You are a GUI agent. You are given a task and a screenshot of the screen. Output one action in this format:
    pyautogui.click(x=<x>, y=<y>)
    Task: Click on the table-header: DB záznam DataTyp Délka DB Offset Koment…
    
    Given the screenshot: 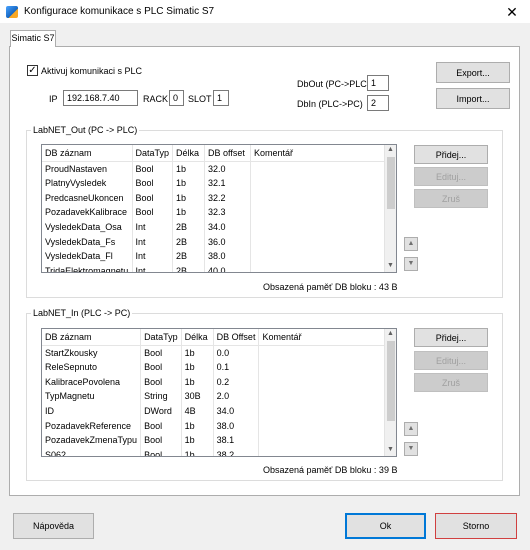 What is the action you would take?
    pyautogui.click(x=214, y=337)
    